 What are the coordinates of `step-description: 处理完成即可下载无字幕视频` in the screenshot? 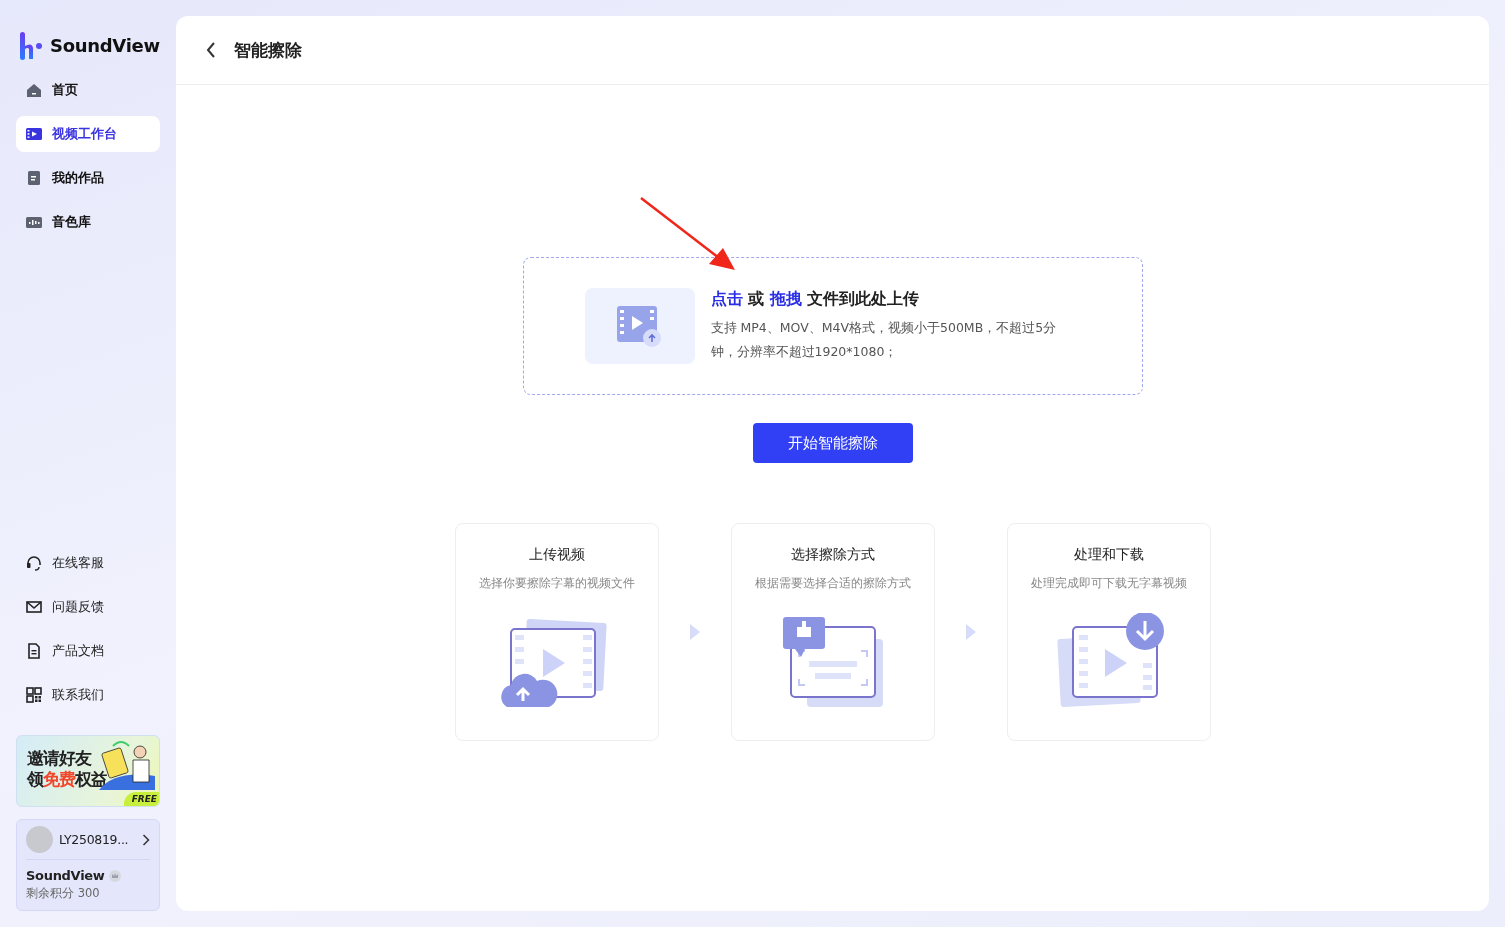 It's located at (1108, 583).